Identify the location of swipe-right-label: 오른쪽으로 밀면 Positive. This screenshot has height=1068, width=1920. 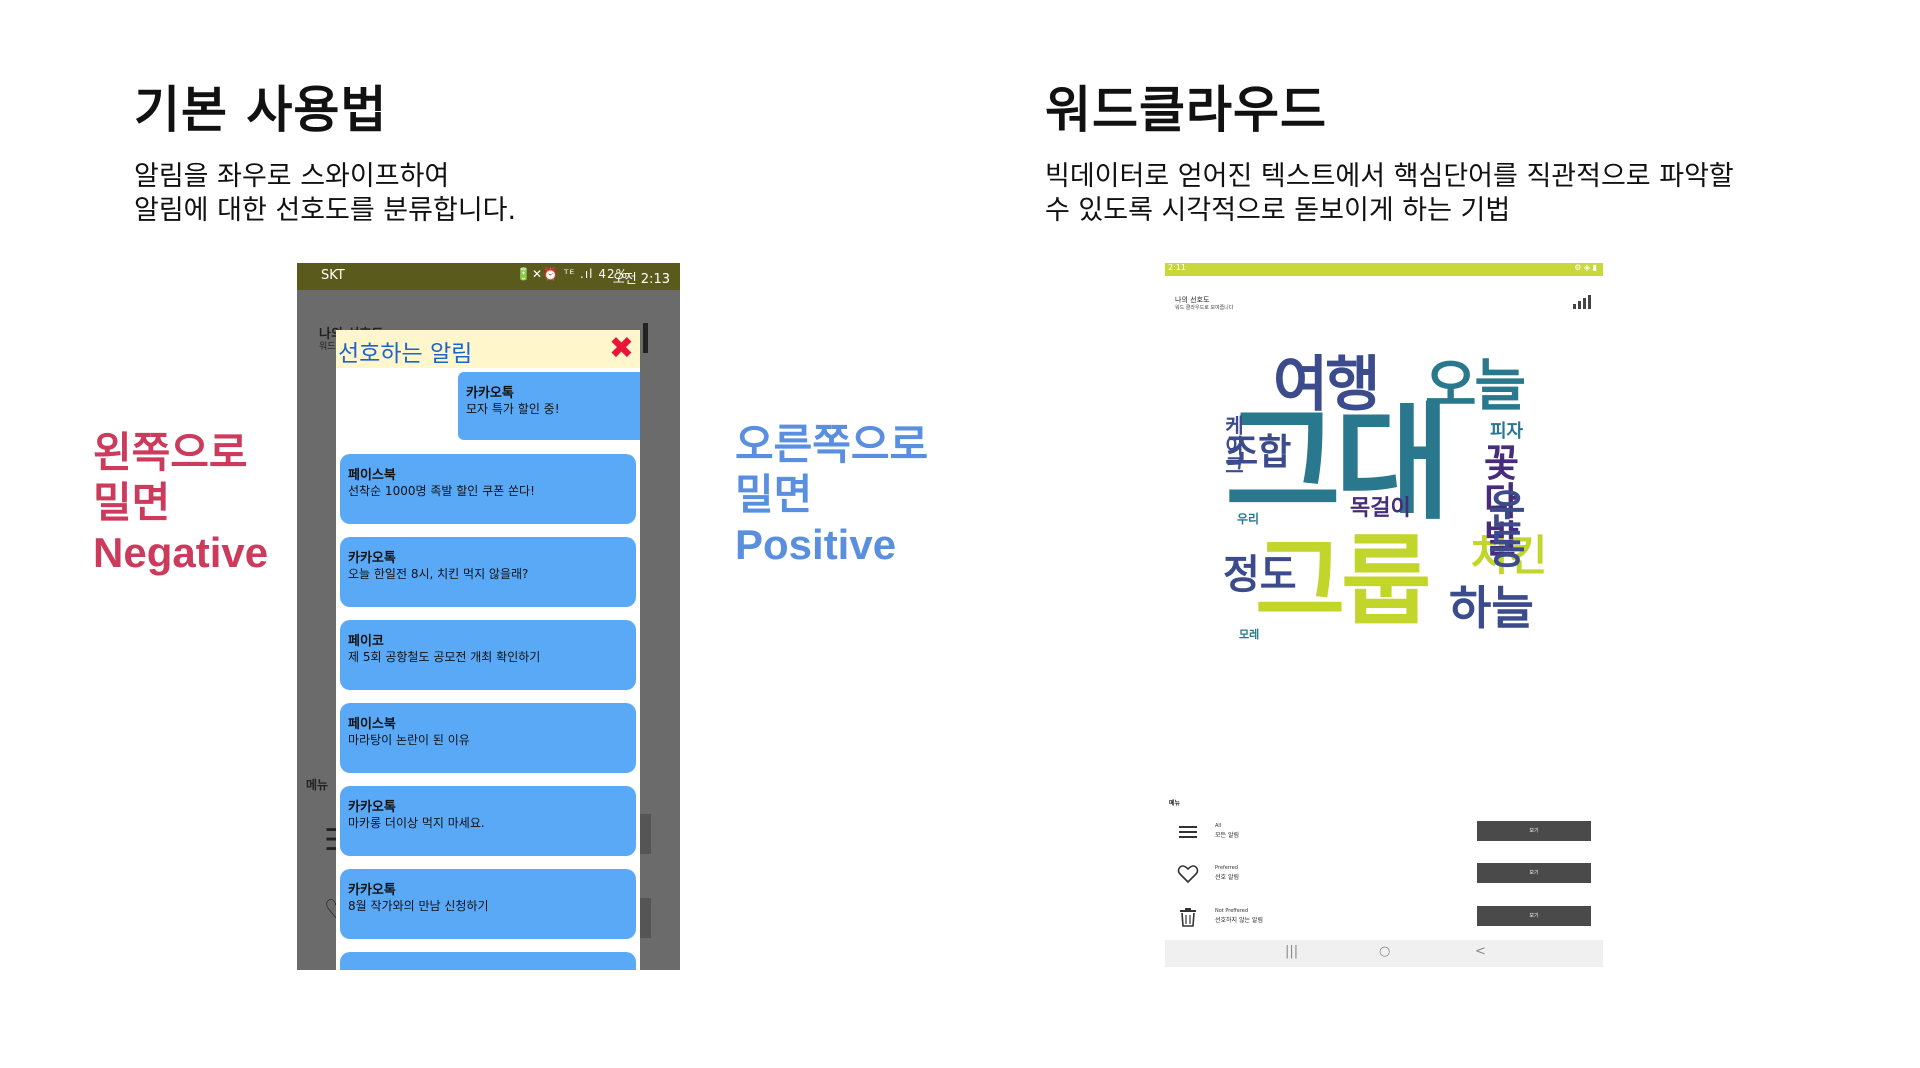
(831, 495).